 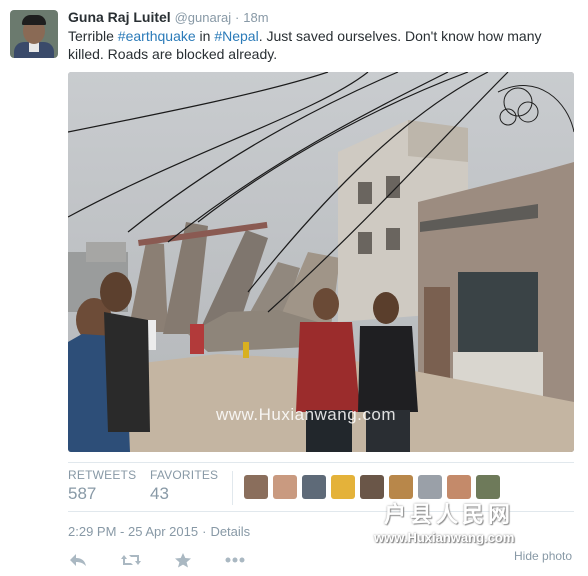 I want to click on tweet-timestamp: 2:29 PM - 25 Apr 2015, so click(x=133, y=531).